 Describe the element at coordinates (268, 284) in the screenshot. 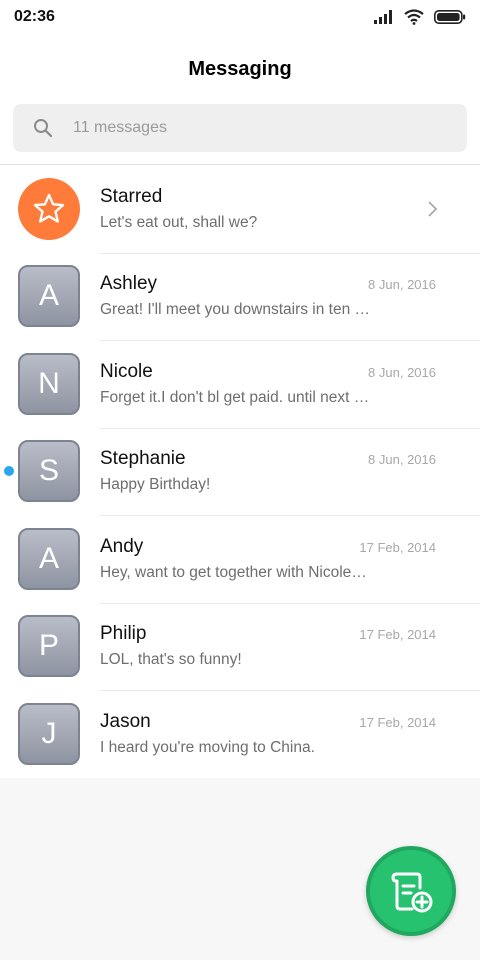

I see `row-header: Ashley 8 Jun, 2016` at that location.